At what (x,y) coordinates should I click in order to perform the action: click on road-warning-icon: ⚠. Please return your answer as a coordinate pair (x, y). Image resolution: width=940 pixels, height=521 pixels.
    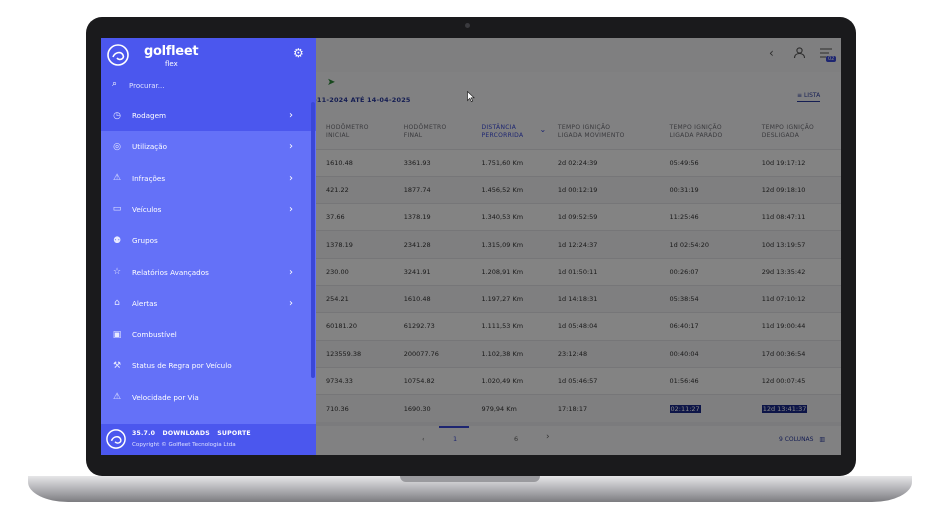
    Looking at the image, I should click on (117, 397).